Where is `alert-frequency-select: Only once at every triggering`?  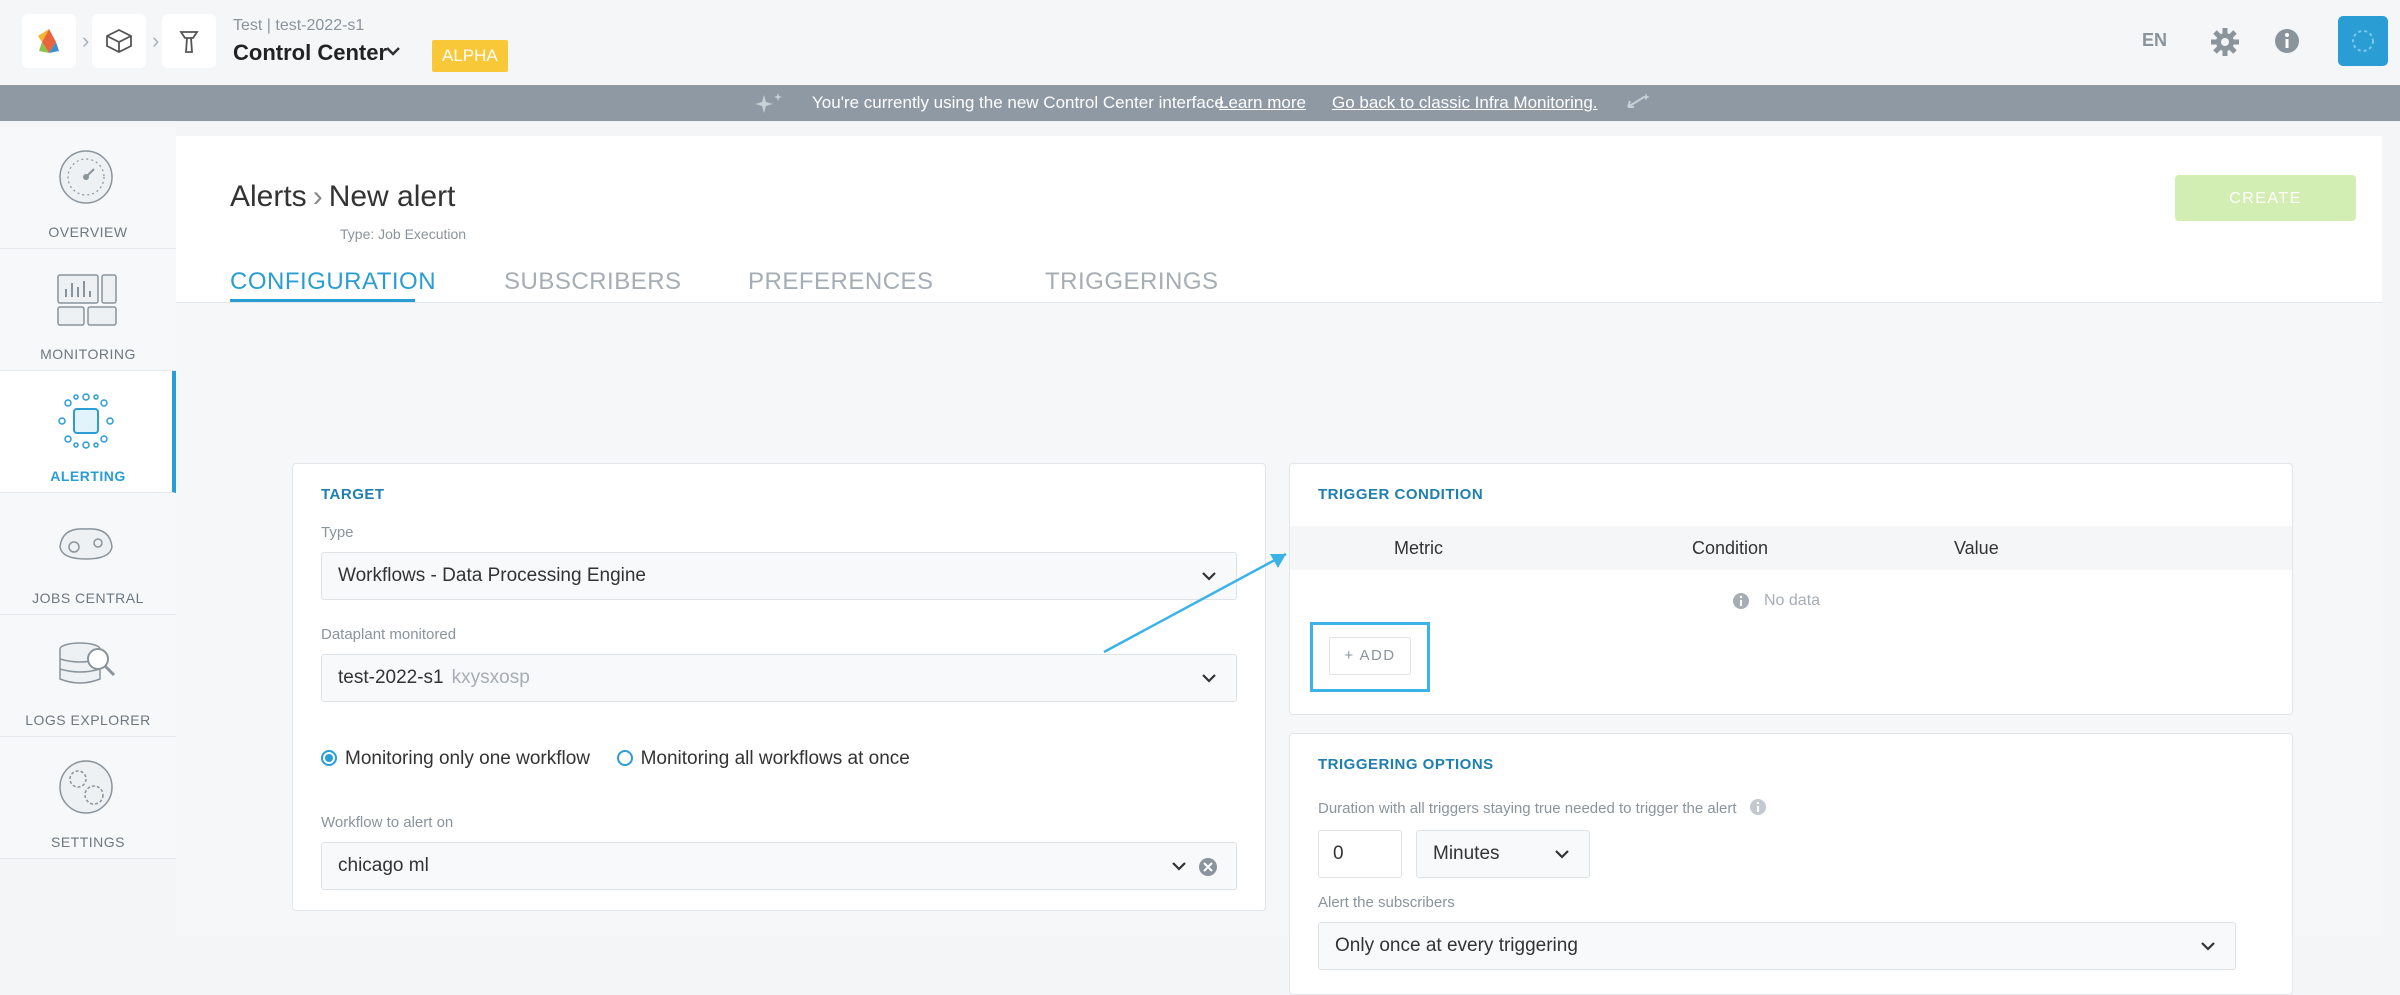 alert-frequency-select: Only once at every triggering is located at coordinates (1777, 946).